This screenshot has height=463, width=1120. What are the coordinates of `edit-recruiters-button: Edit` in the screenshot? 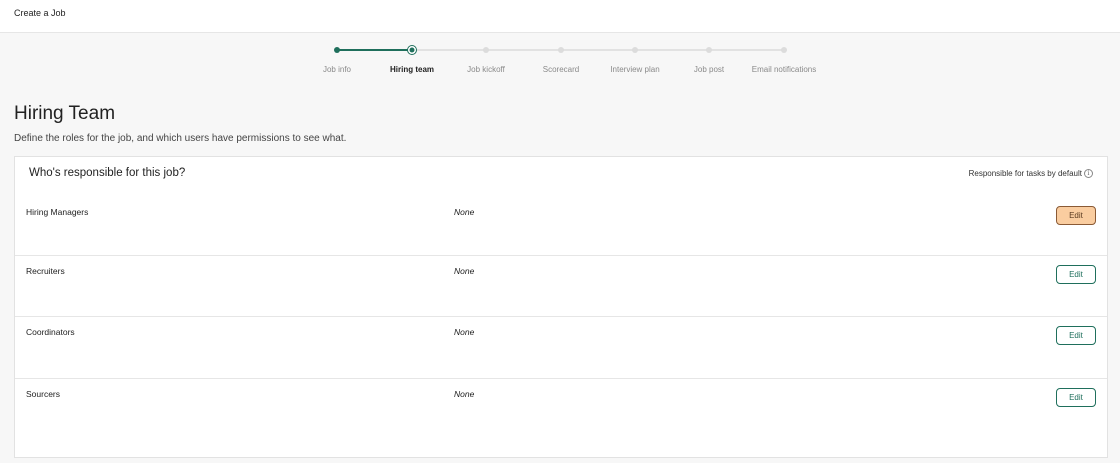 It's located at (1076, 274).